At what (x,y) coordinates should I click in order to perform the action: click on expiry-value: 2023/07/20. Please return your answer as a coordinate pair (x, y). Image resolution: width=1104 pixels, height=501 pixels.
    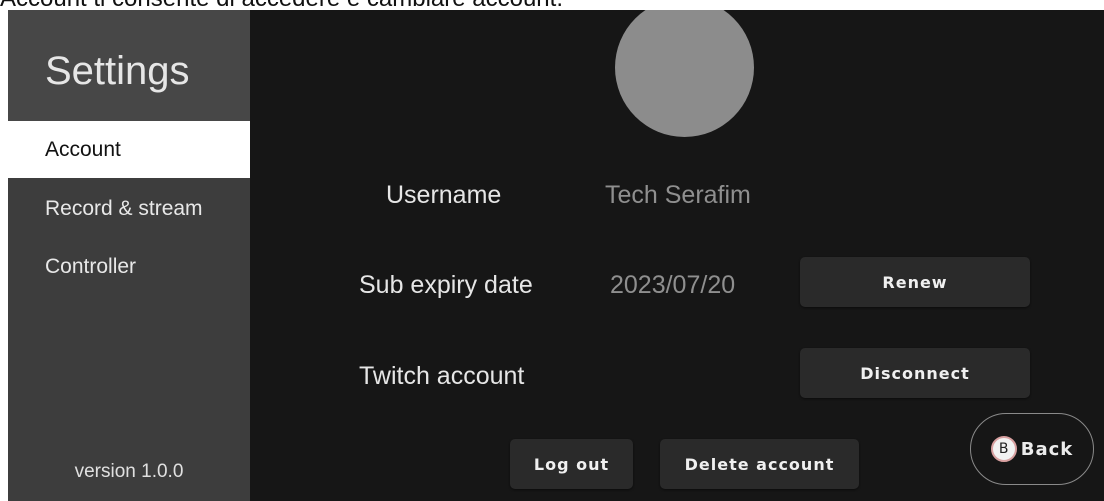
    Looking at the image, I should click on (673, 285).